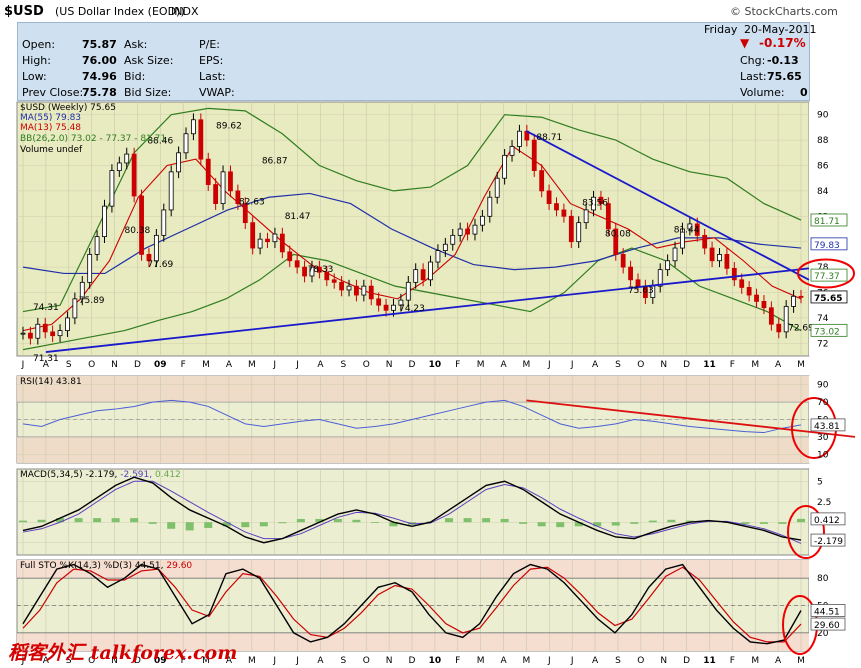  Describe the element at coordinates (69, 475) in the screenshot. I see `legend-macd-a: MACD(5,34,5) -2.179,` at that location.